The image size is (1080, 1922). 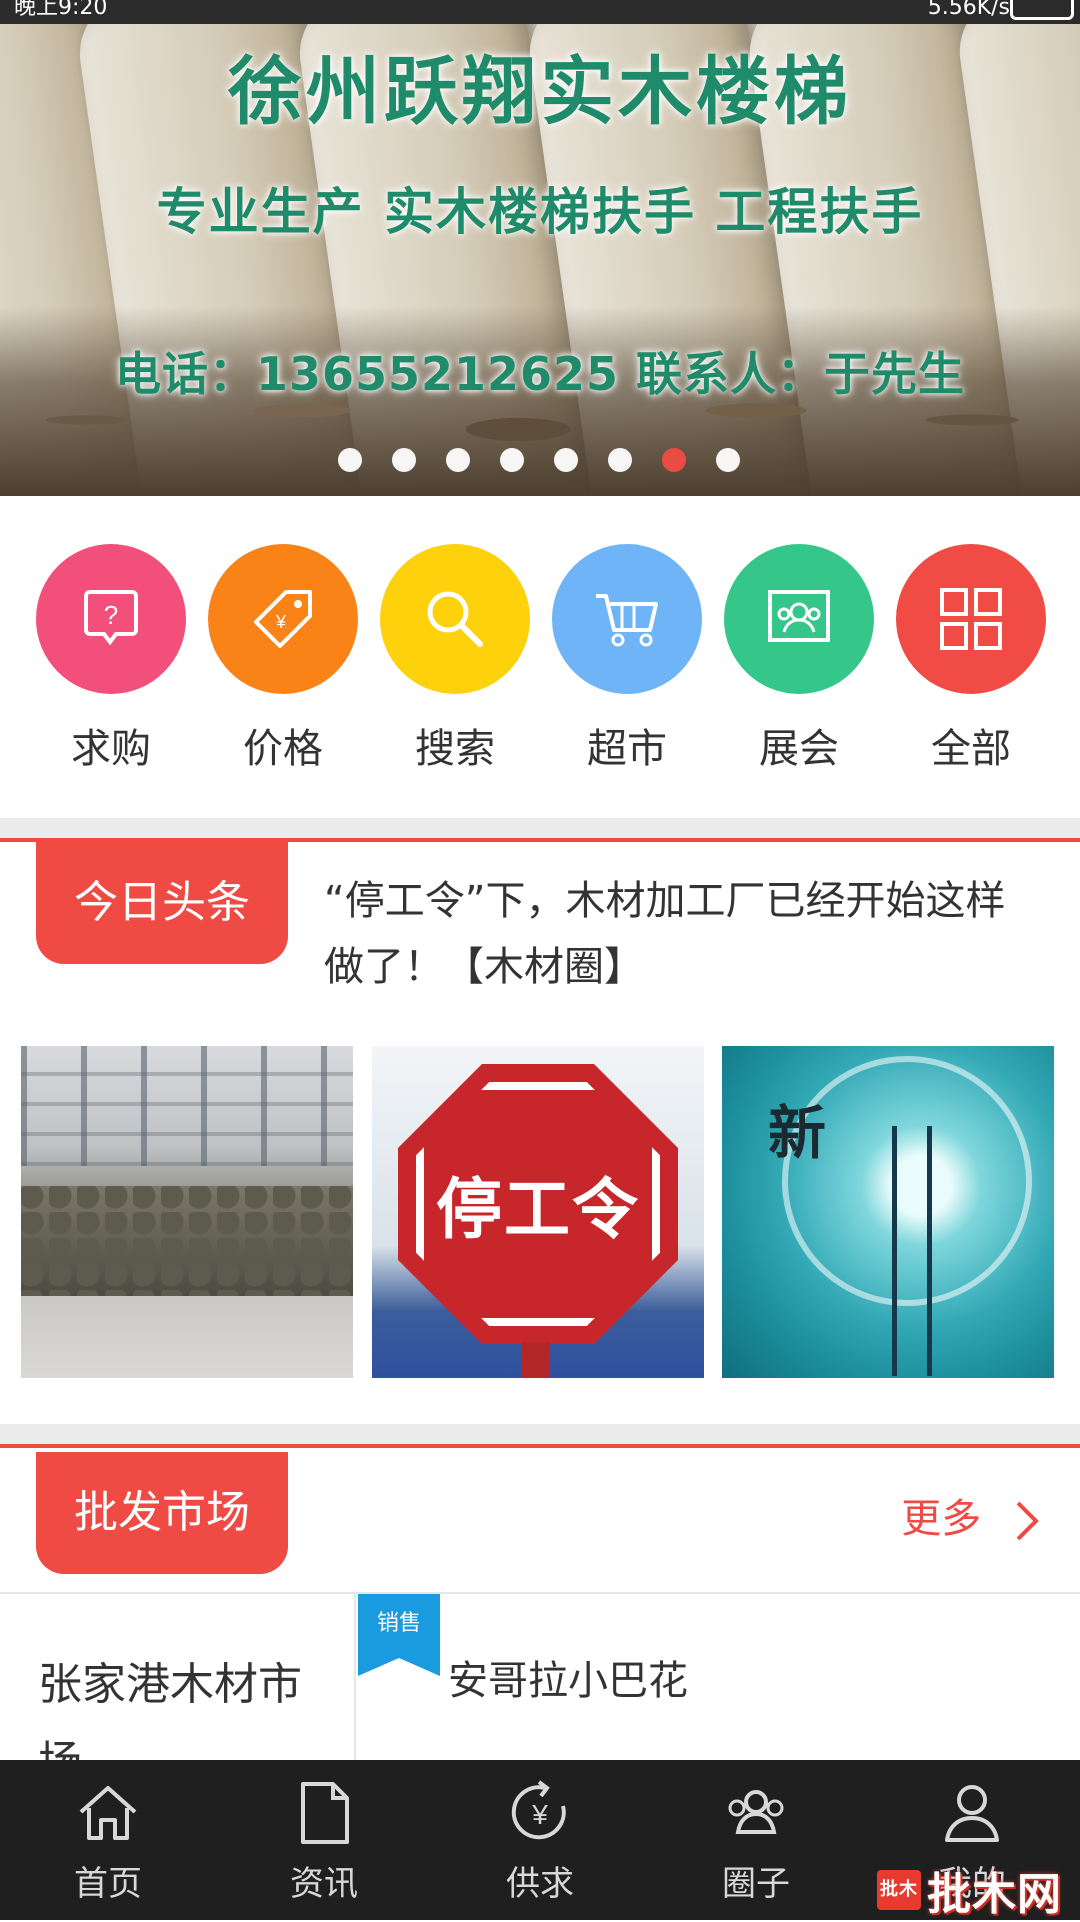 I want to click on price-tag-icon: ¥, so click(x=283, y=619).